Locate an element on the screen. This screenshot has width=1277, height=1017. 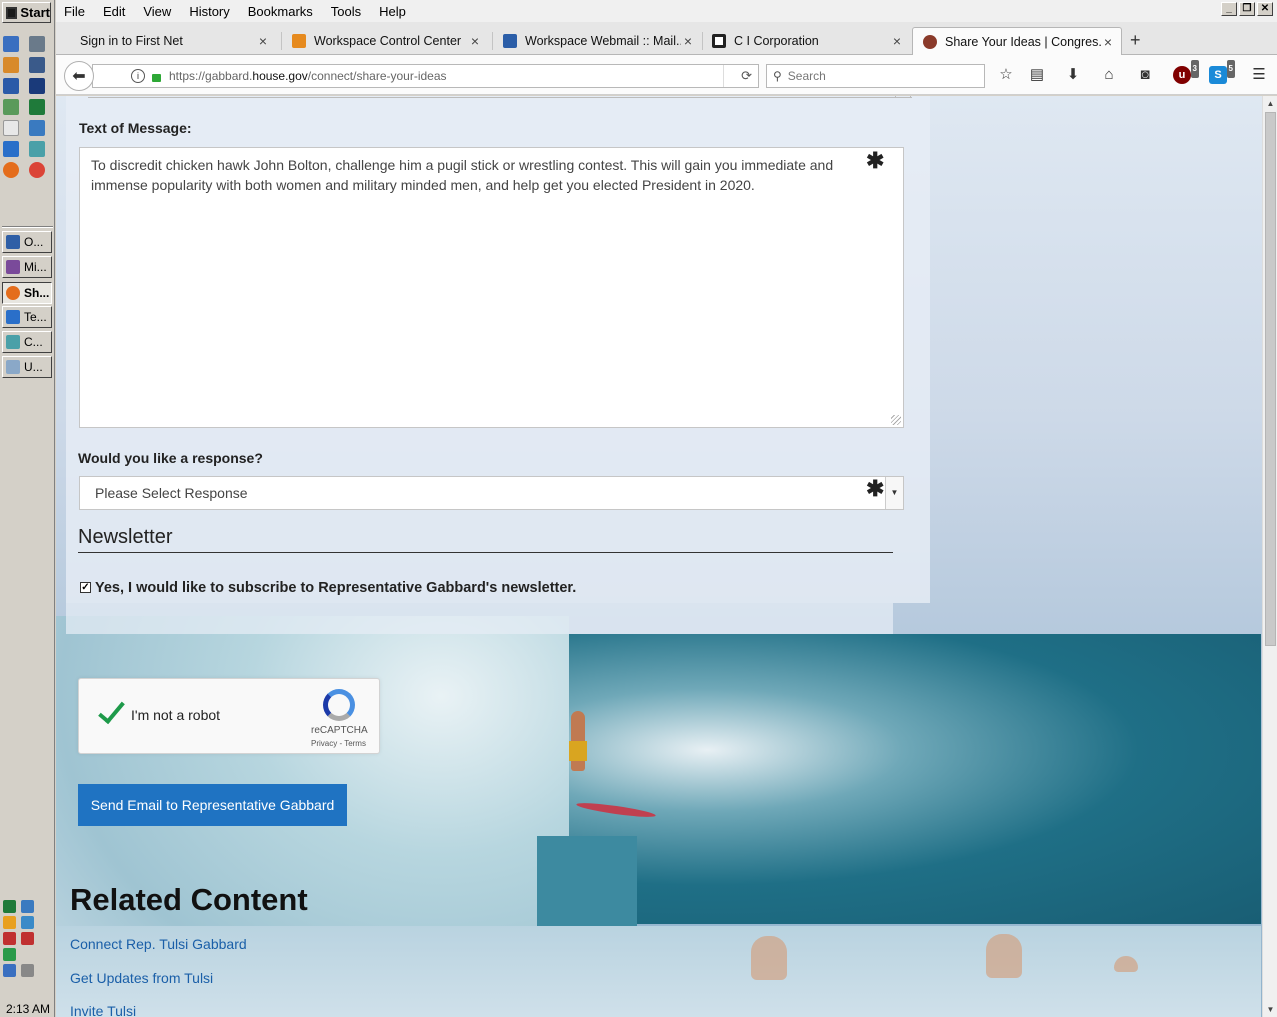
reading-list-icon: ▤ is located at coordinates (1037, 75).